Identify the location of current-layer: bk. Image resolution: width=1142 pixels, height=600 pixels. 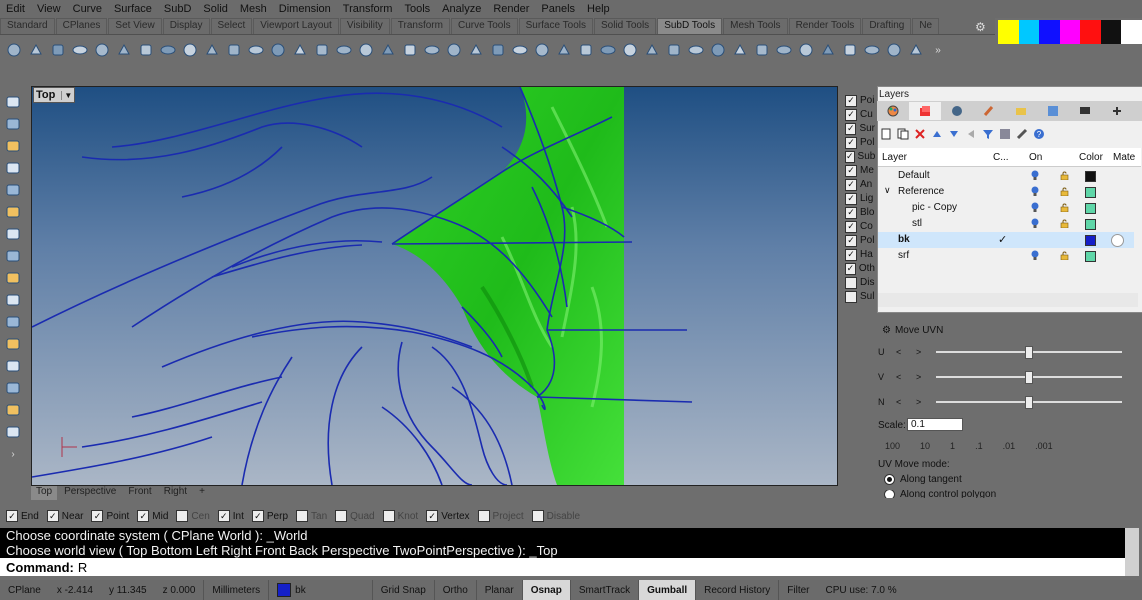
(291, 590).